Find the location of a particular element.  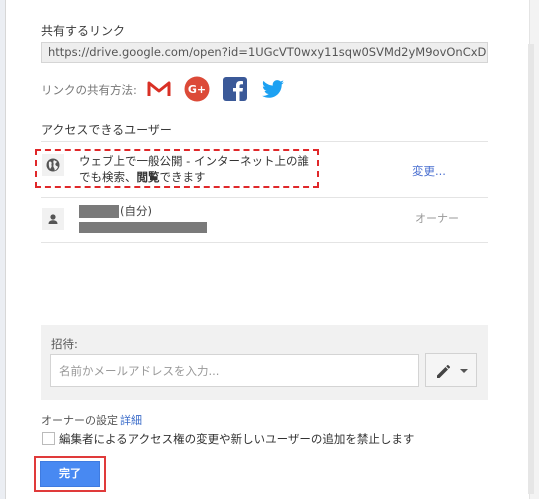

scrollbar is located at coordinates (531, 269).